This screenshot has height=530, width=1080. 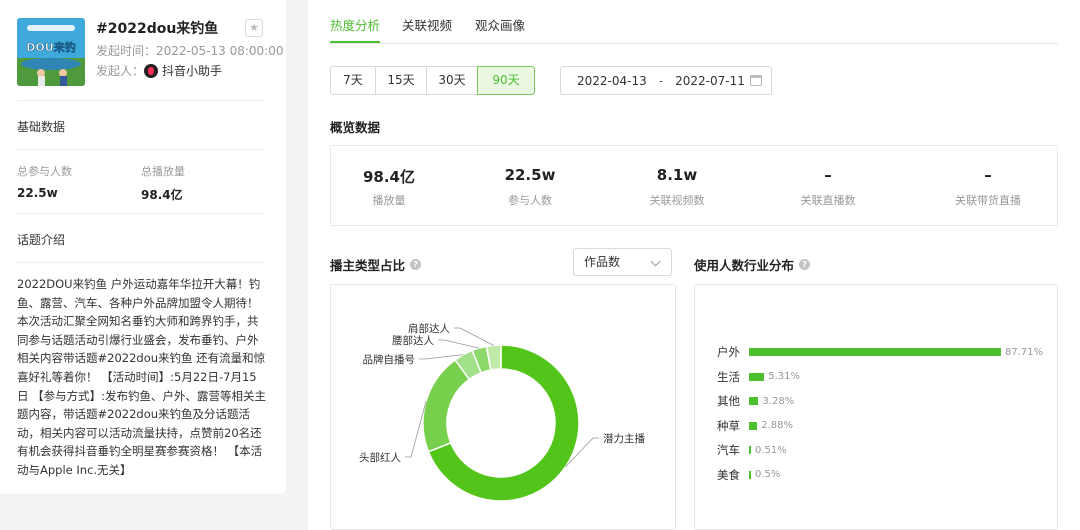 I want to click on start-time-row: 发起时间： 2022-05-13 08:00:00, so click(x=189, y=50).